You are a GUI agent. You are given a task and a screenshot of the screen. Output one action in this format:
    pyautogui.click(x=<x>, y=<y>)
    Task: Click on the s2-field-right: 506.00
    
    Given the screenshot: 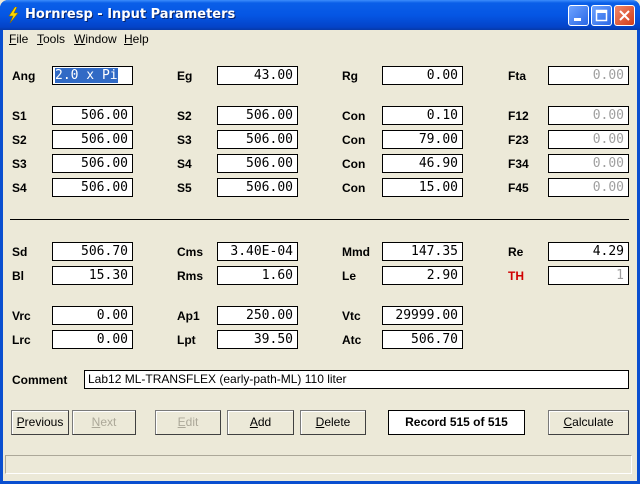 What is the action you would take?
    pyautogui.click(x=257, y=115)
    